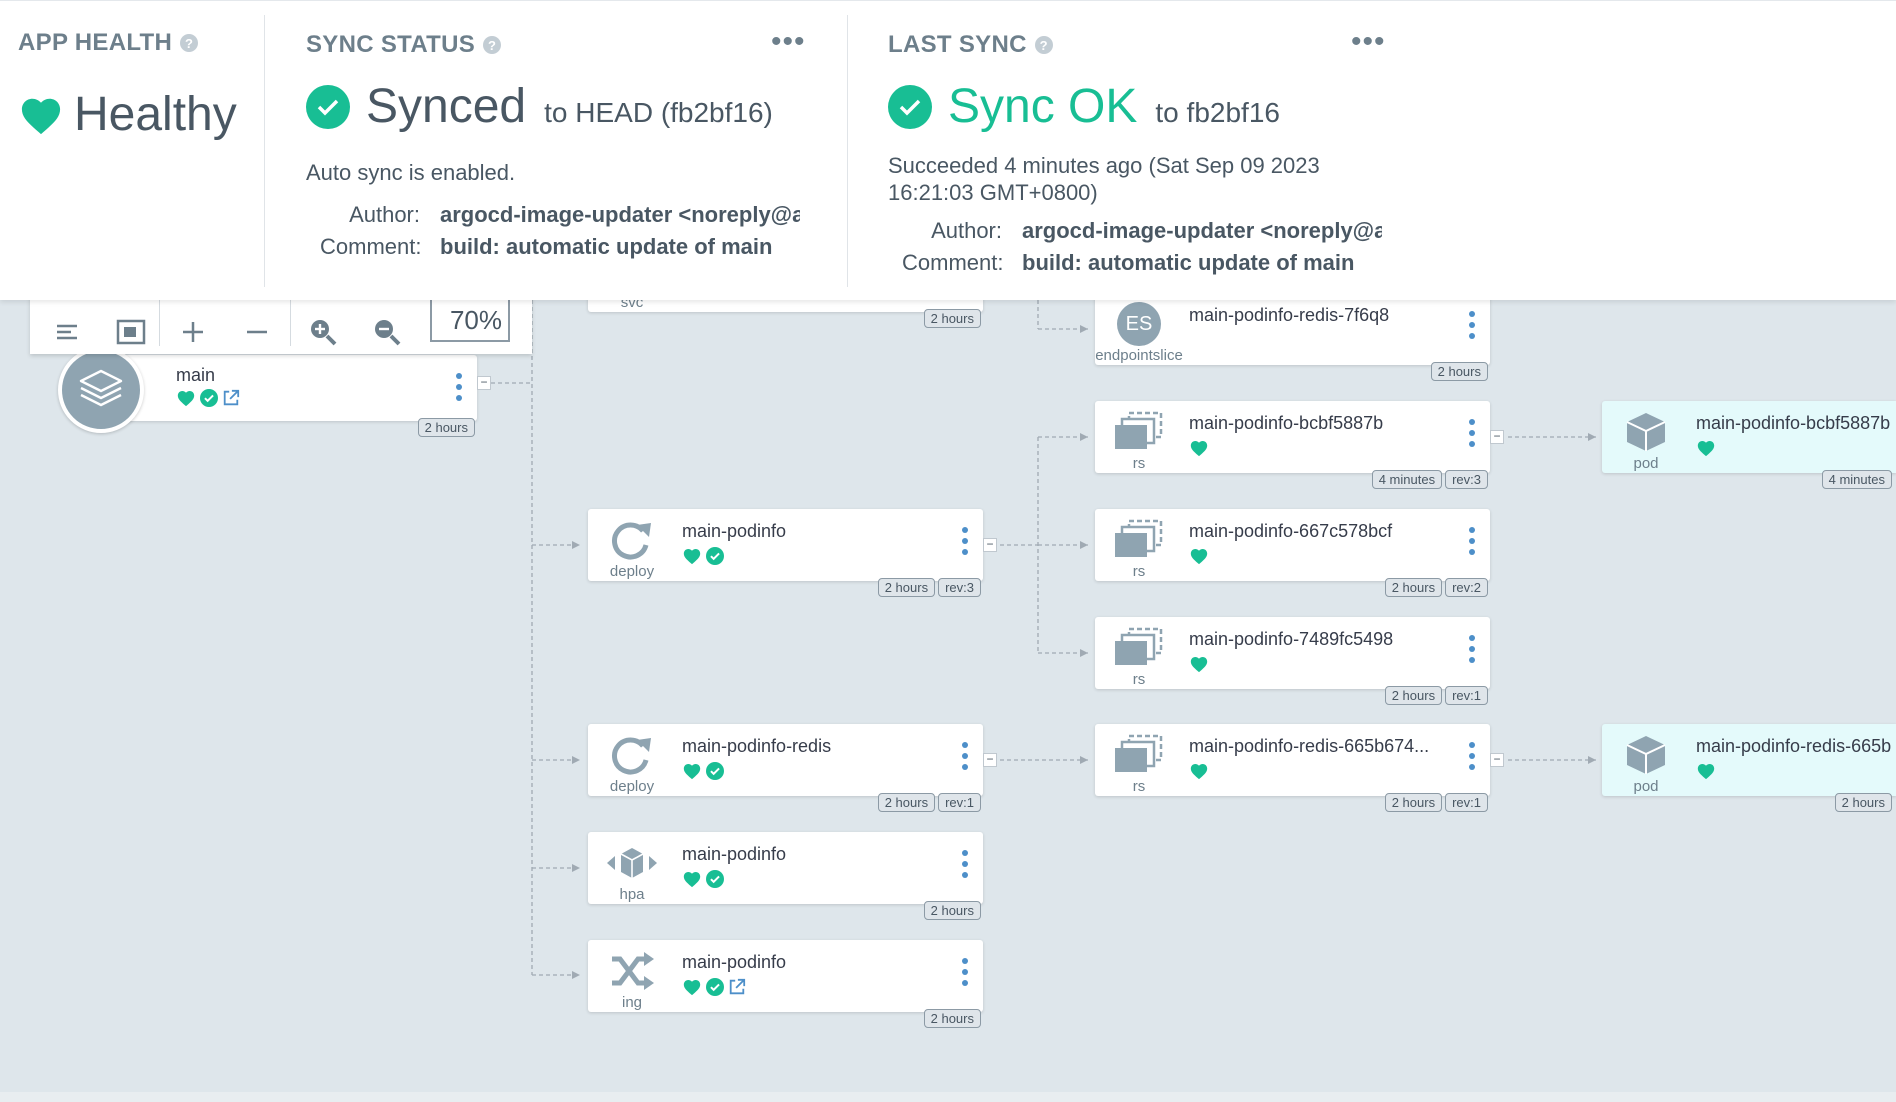 The width and height of the screenshot is (1896, 1102). Describe the element at coordinates (632, 894) in the screenshot. I see `node-kind: hpa` at that location.